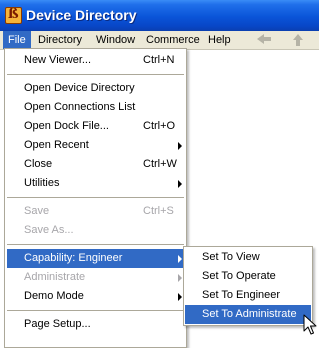  What do you see at coordinates (248, 257) in the screenshot?
I see `submenu-item-set-to-view: Set To View` at bounding box center [248, 257].